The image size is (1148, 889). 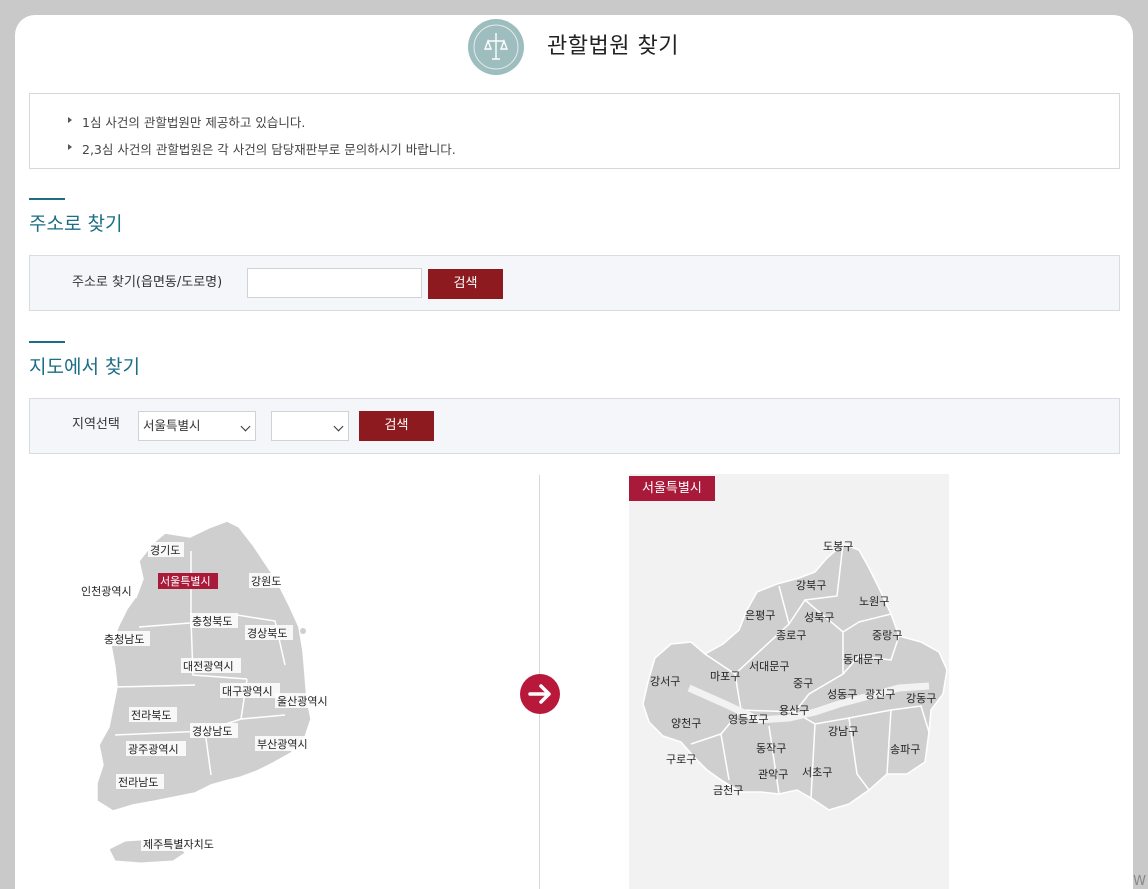 What do you see at coordinates (887, 635) in the screenshot?
I see `district-label: 중랑구` at bounding box center [887, 635].